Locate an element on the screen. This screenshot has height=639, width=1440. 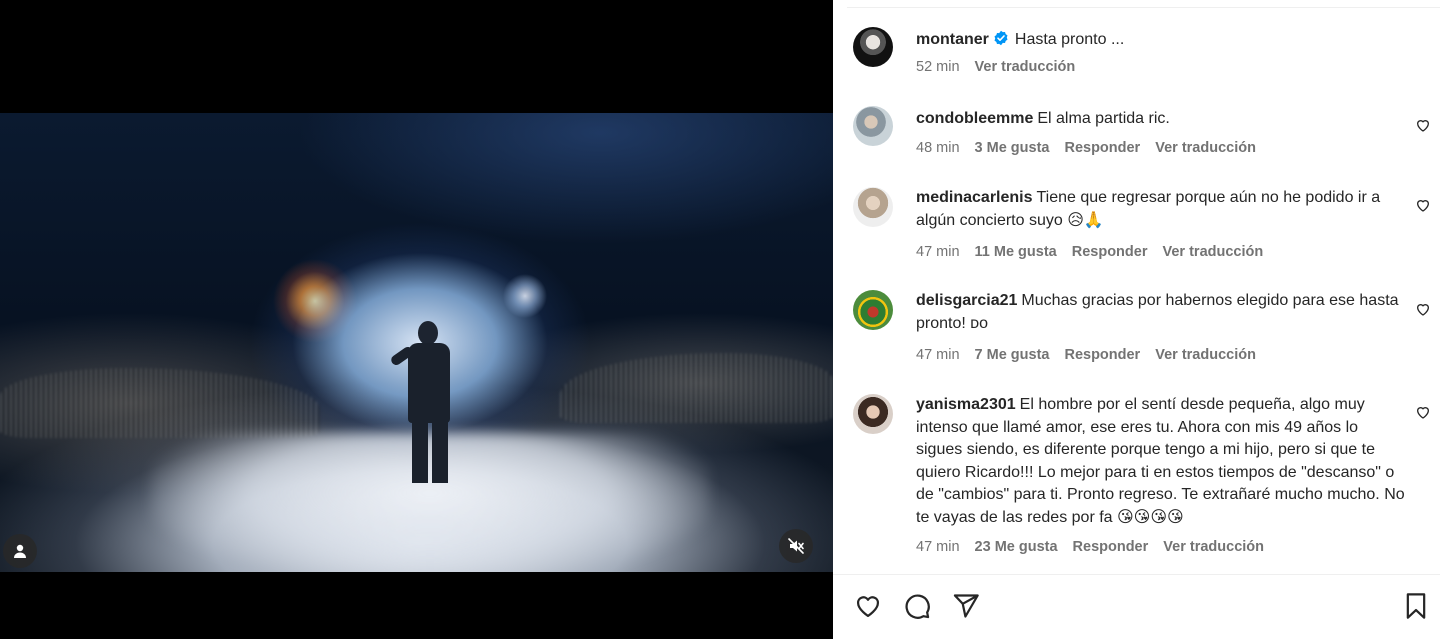
username: medinacarlenis is located at coordinates (974, 197).